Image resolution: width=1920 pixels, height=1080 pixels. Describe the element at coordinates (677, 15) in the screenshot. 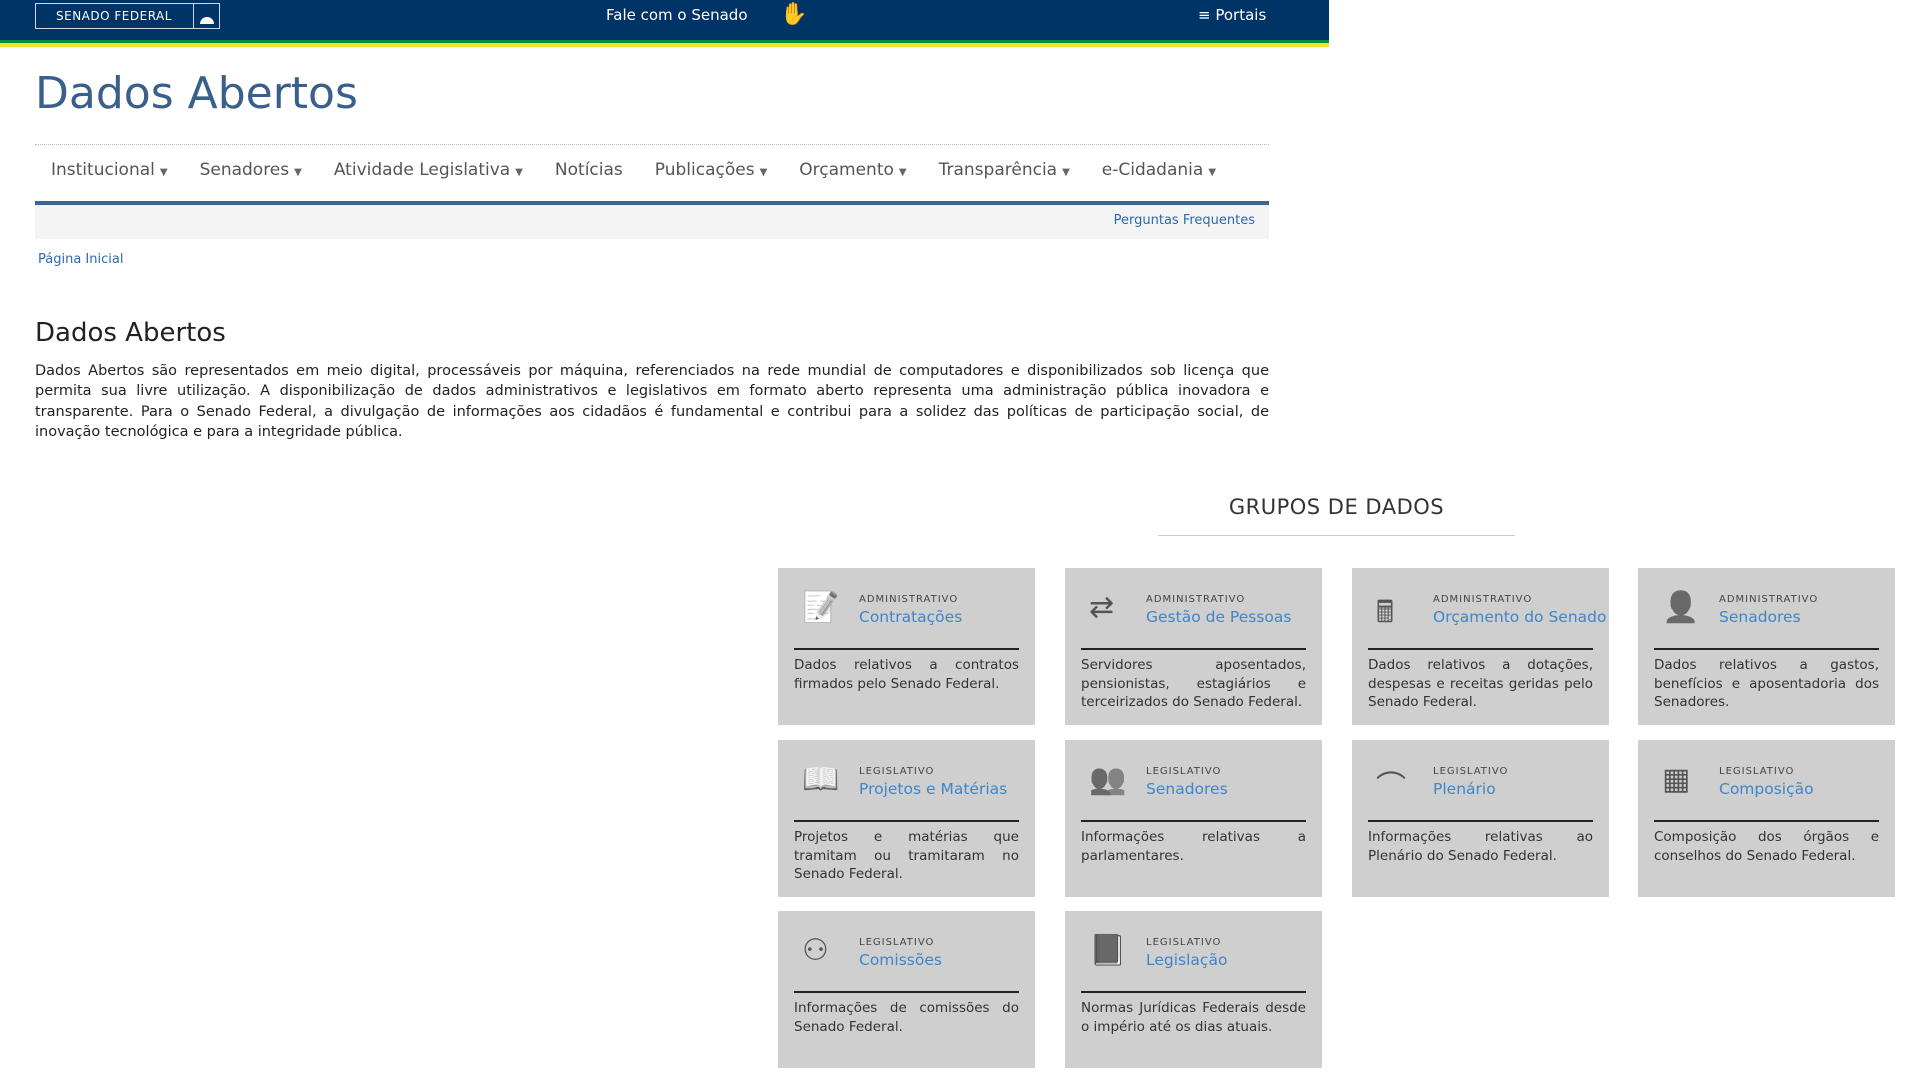

I see `contact-link: Fale com o Senado` at that location.